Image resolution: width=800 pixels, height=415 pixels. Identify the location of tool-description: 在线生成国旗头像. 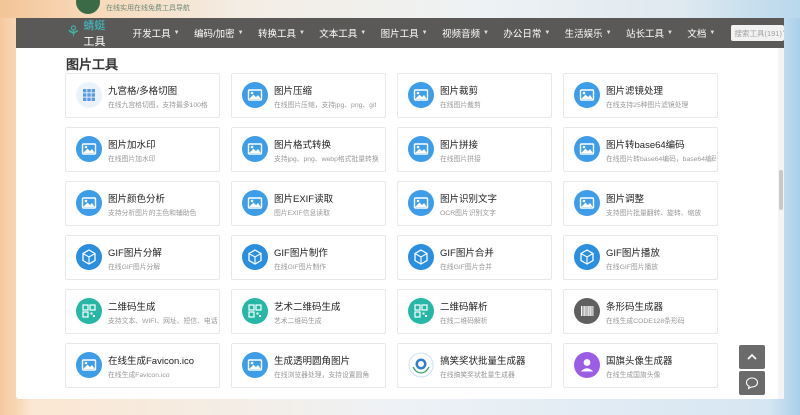
(633, 375).